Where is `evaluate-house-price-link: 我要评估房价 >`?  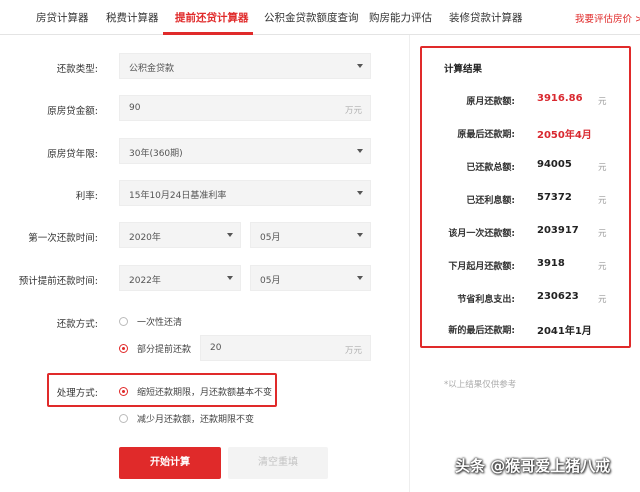
evaluate-house-price-link: 我要评估房价 > is located at coordinates (607, 18).